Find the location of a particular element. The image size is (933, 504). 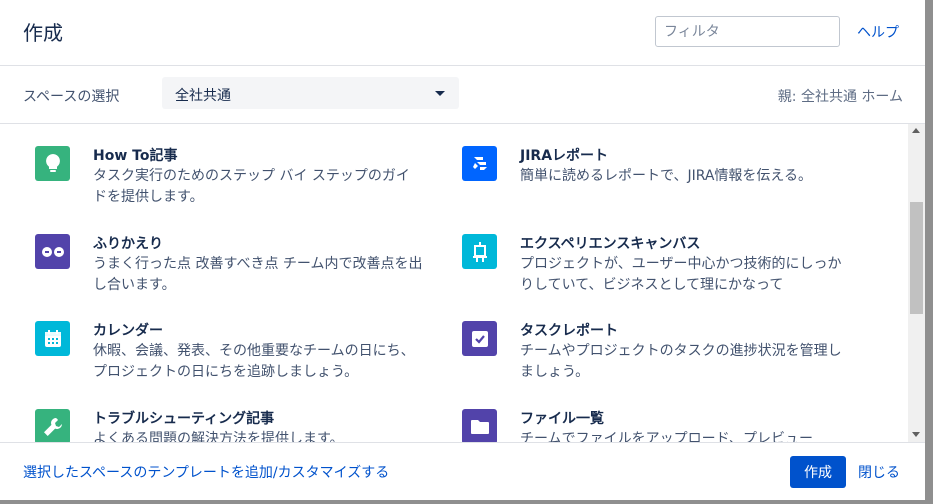

checkbox-icon is located at coordinates (479, 338).